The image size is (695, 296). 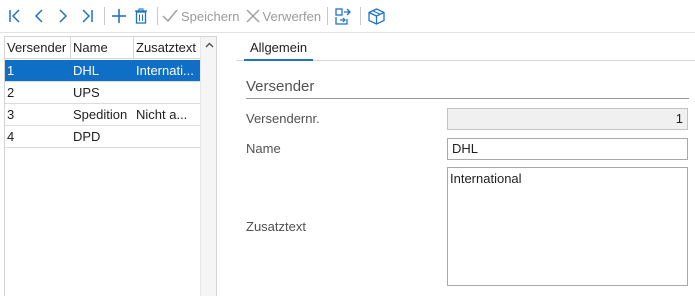 I want to click on save-label: Speichern, so click(x=210, y=16).